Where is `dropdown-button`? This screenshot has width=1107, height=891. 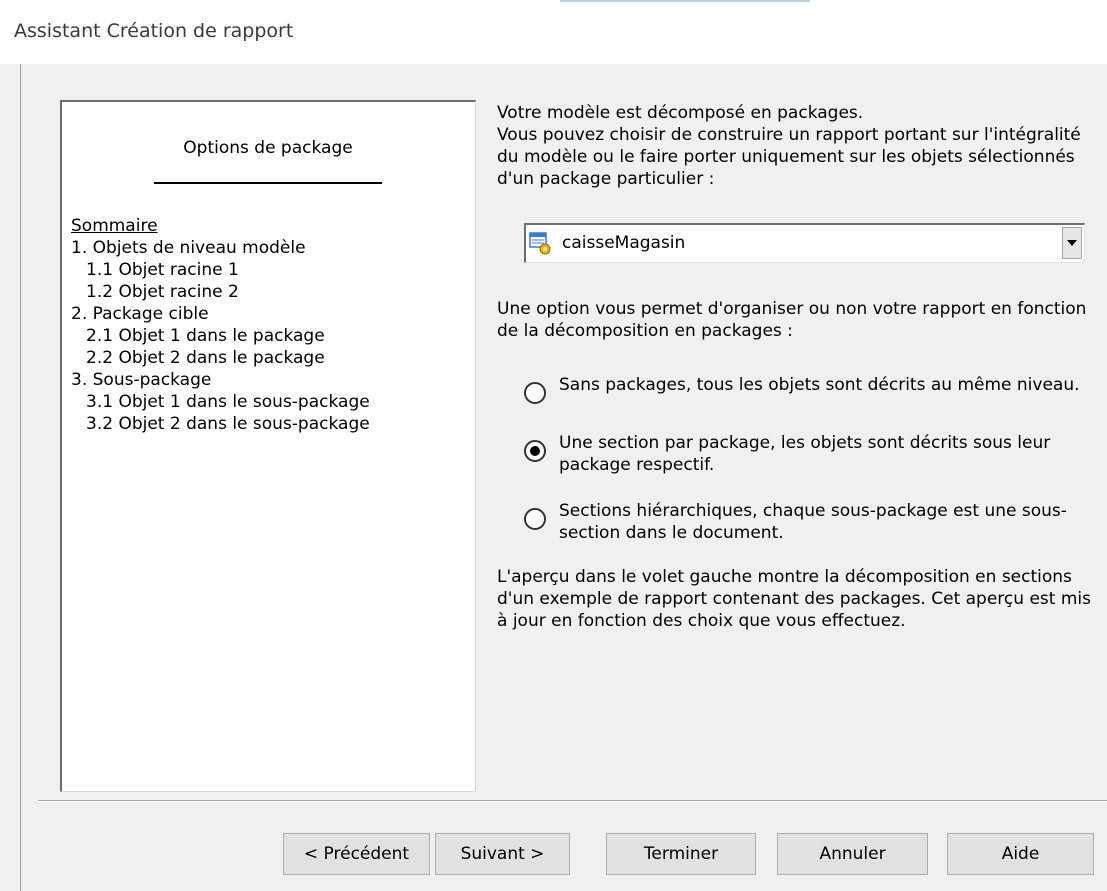 dropdown-button is located at coordinates (1072, 243).